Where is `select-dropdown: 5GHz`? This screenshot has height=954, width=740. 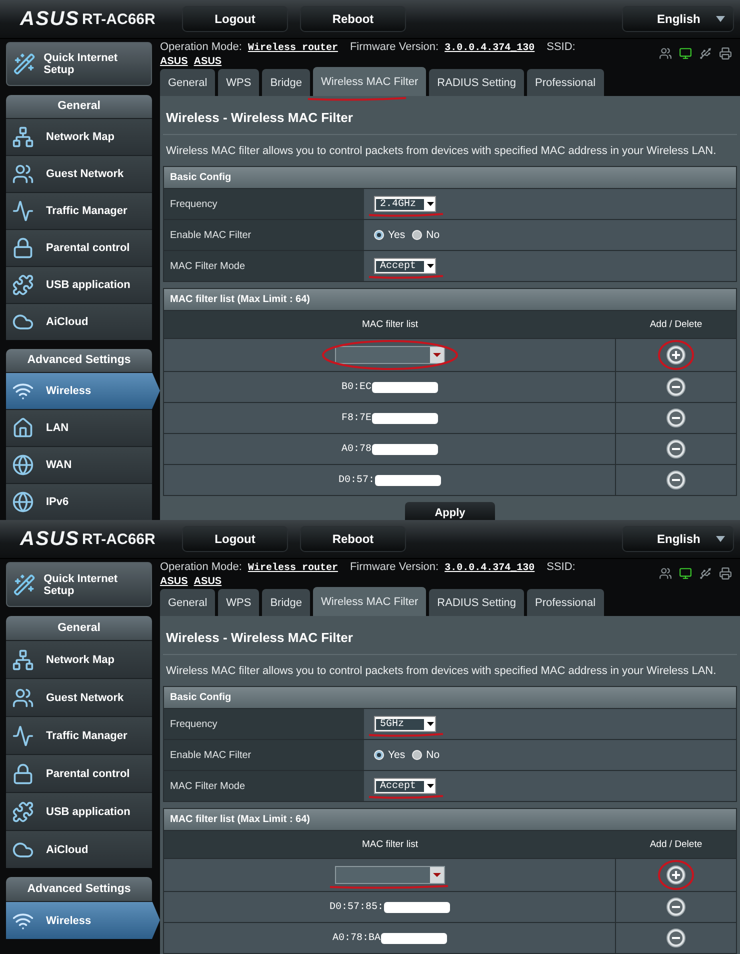 select-dropdown: 5GHz is located at coordinates (405, 724).